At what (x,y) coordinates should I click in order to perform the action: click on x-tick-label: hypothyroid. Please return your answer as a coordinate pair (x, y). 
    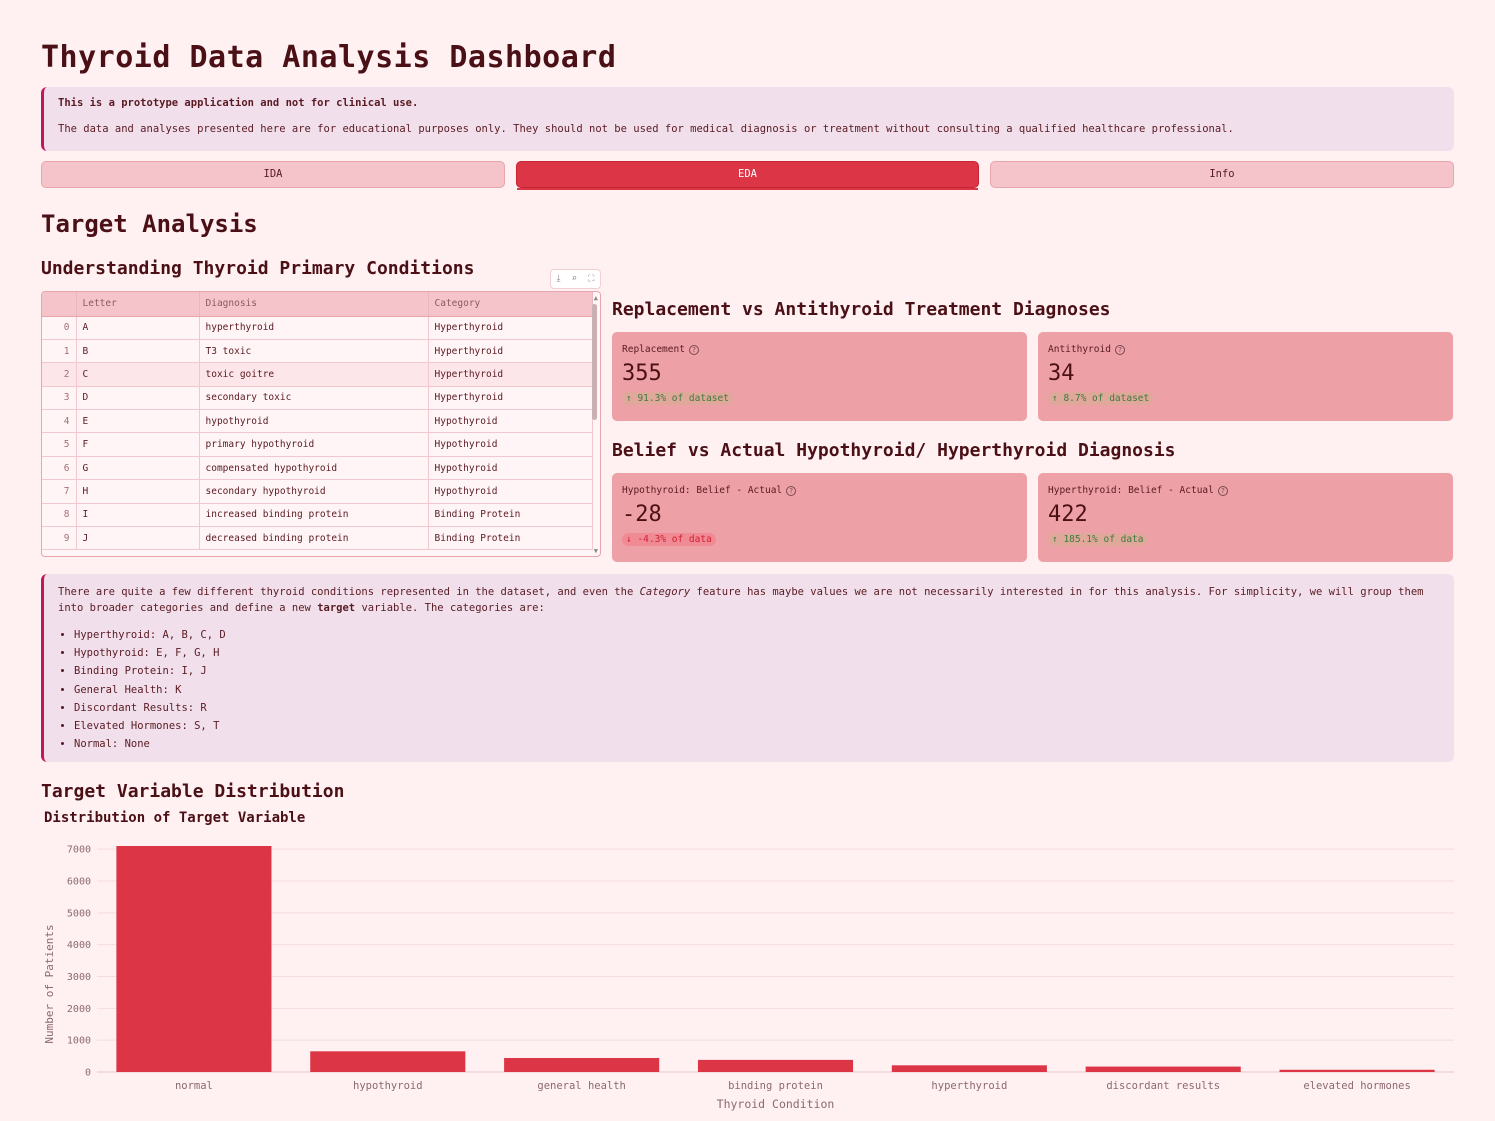
    Looking at the image, I should click on (388, 1086).